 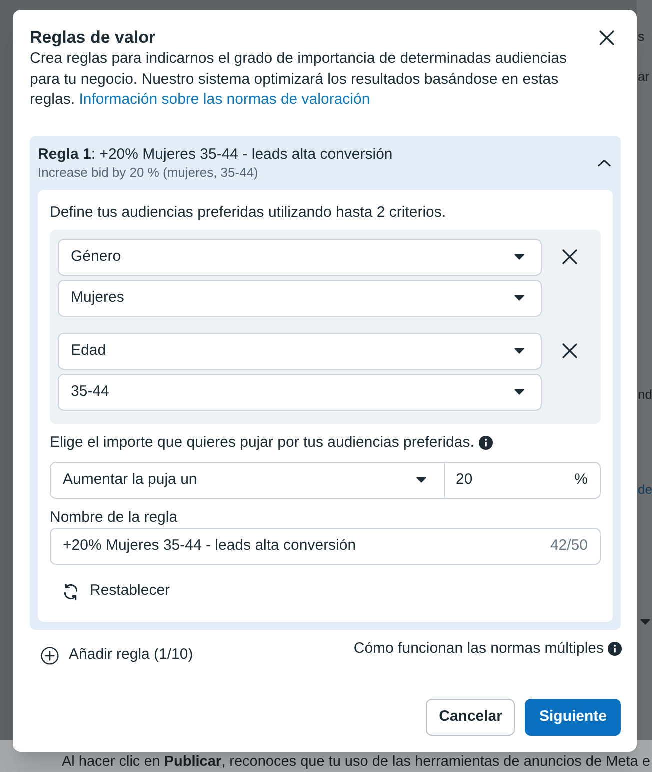 What do you see at coordinates (116, 592) in the screenshot?
I see `reset-button: Restablecer` at bounding box center [116, 592].